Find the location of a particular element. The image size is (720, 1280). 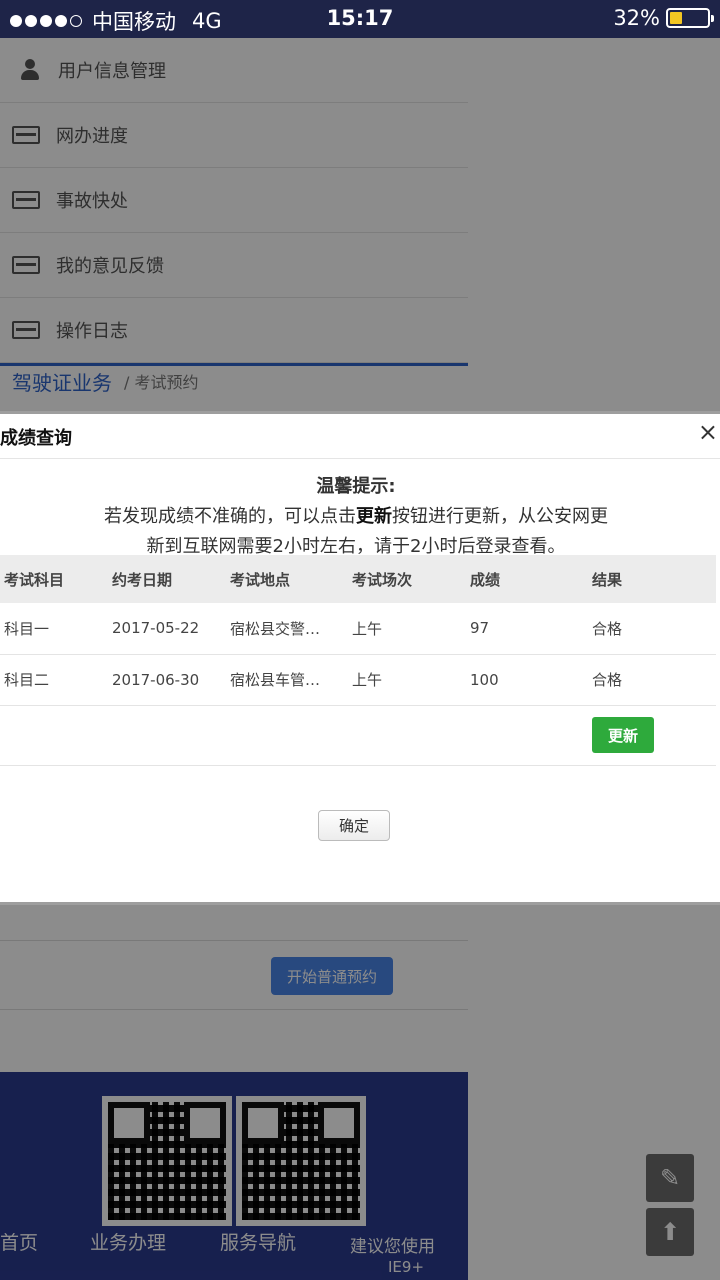

notice-text: 按钮进行更新，从公安网更 is located at coordinates (500, 516).